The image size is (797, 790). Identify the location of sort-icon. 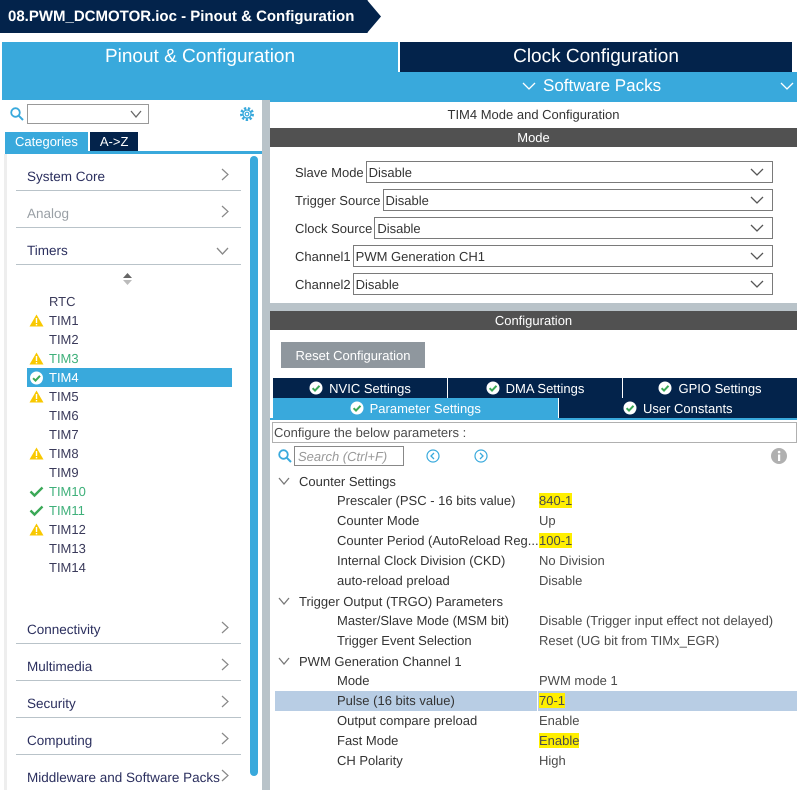
(127, 279).